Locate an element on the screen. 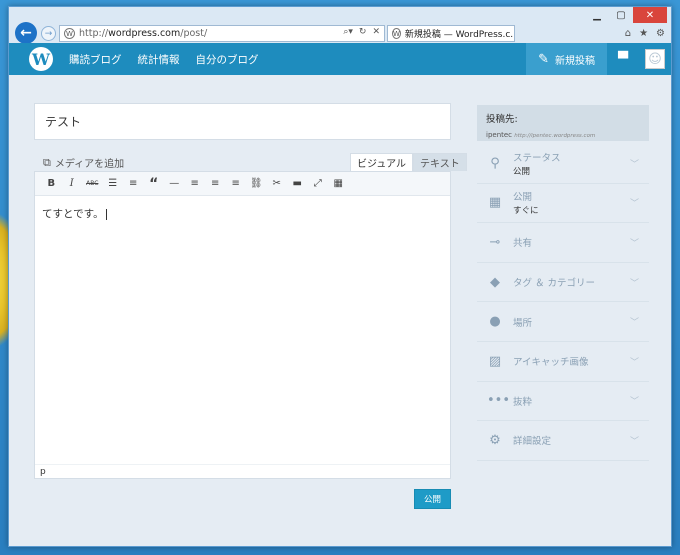 The height and width of the screenshot is (555, 680). toolbar-toggle-icon: ▦ is located at coordinates (338, 184).